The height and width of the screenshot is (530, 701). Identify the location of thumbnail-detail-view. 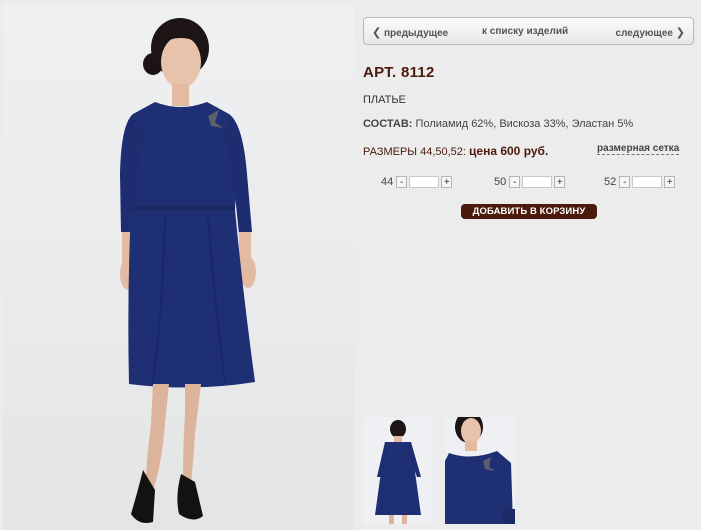
(480, 470).